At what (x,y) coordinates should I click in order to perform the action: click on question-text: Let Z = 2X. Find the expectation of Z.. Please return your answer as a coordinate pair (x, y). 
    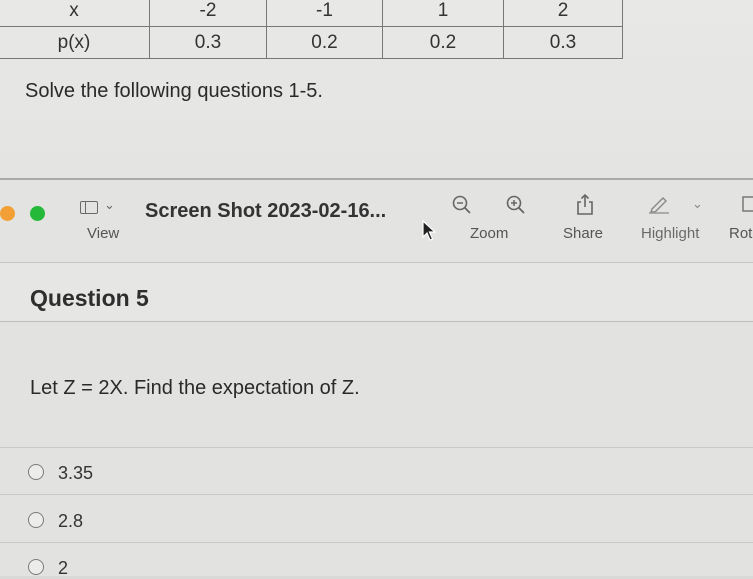
    Looking at the image, I should click on (195, 388).